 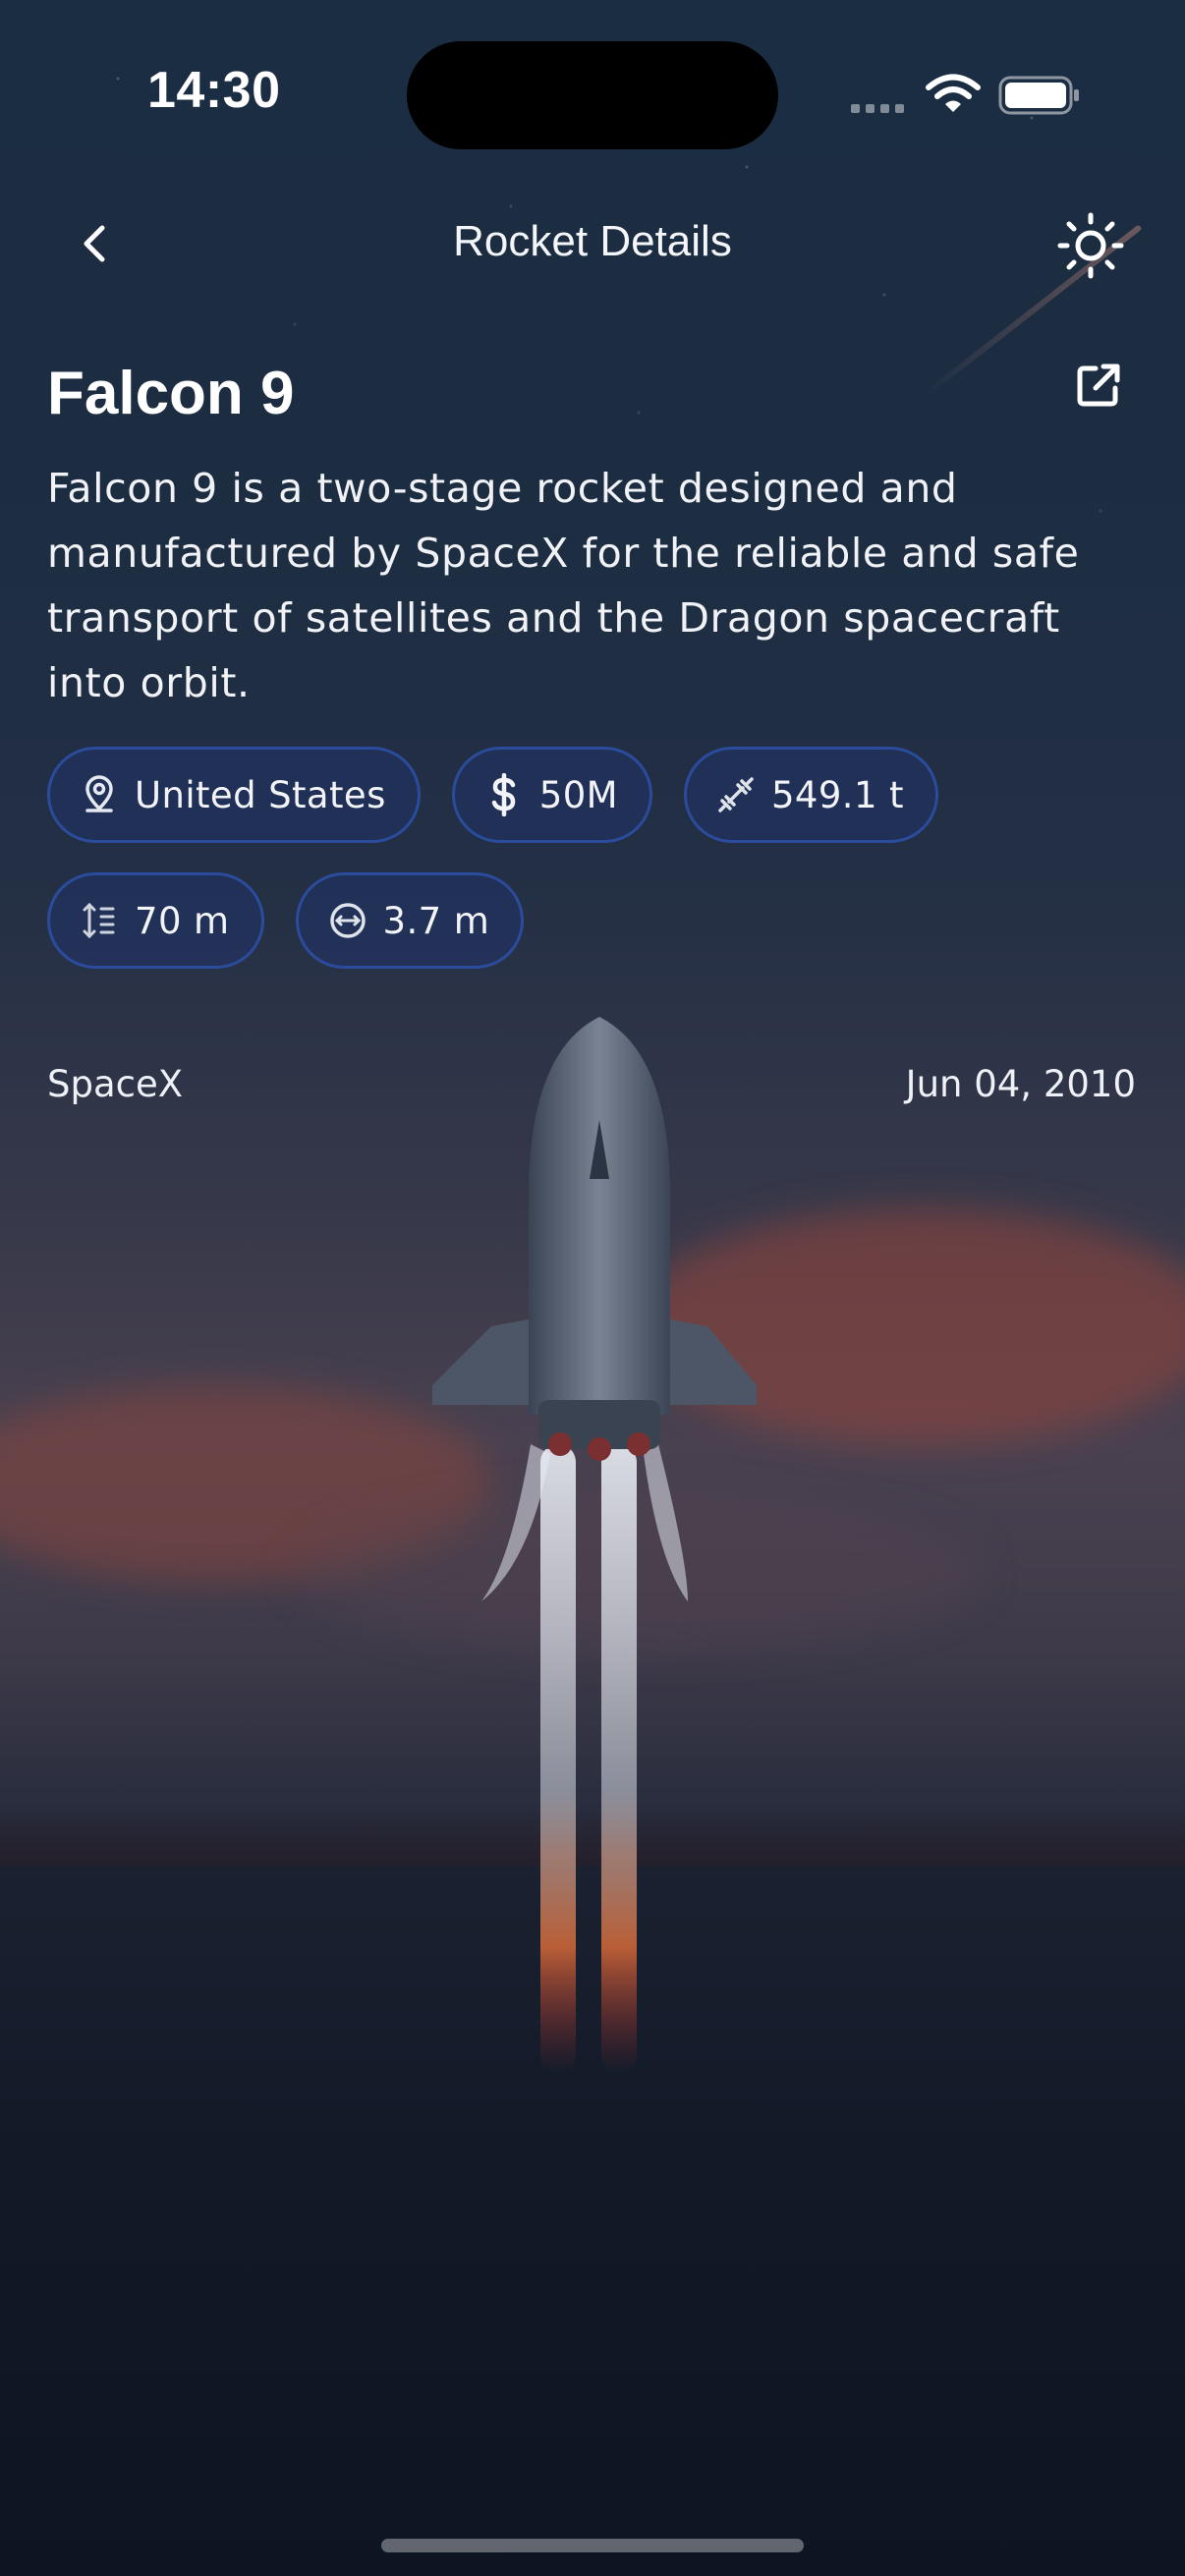 I want to click on status-time: 14:30, so click(x=214, y=90).